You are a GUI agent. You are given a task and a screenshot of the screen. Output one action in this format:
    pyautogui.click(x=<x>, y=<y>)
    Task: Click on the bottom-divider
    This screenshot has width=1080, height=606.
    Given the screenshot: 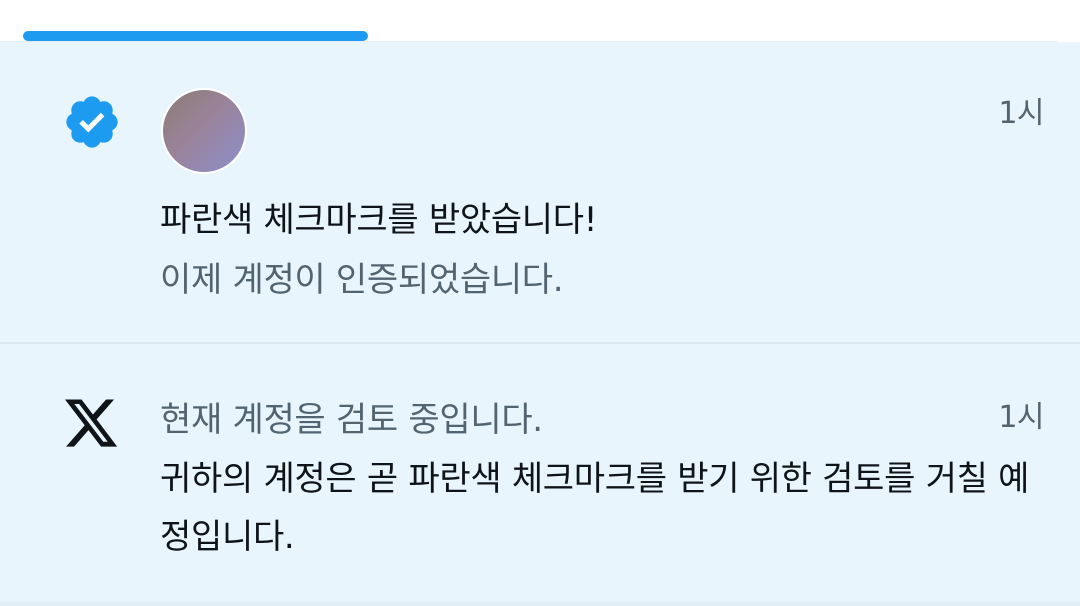 What is the action you would take?
    pyautogui.click(x=540, y=604)
    